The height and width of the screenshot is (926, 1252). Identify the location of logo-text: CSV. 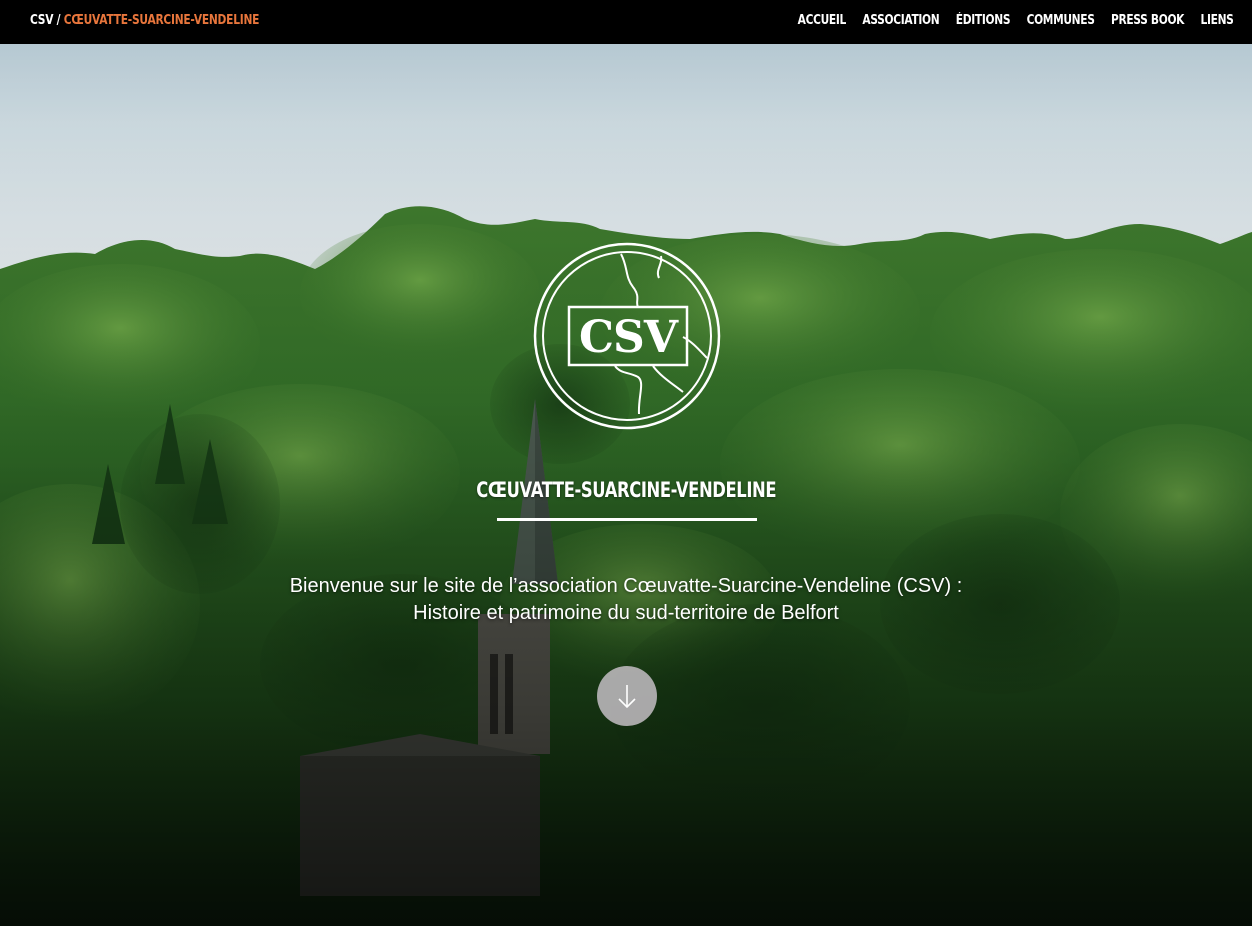
(629, 337).